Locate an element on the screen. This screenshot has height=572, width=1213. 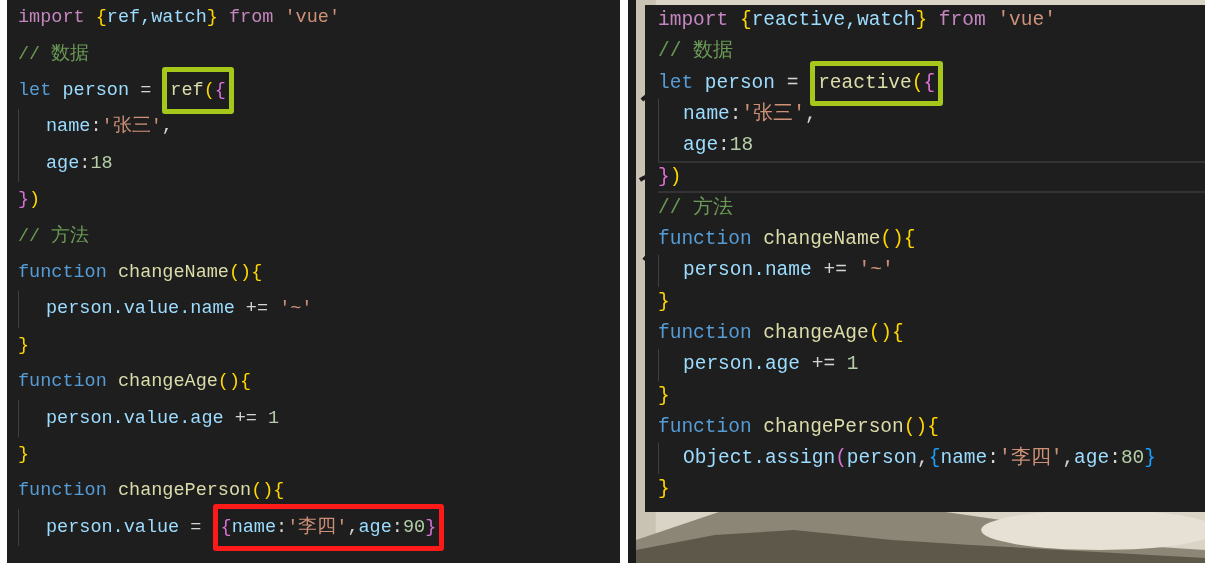
code-text: person.name += '~' is located at coordinates (788, 271).